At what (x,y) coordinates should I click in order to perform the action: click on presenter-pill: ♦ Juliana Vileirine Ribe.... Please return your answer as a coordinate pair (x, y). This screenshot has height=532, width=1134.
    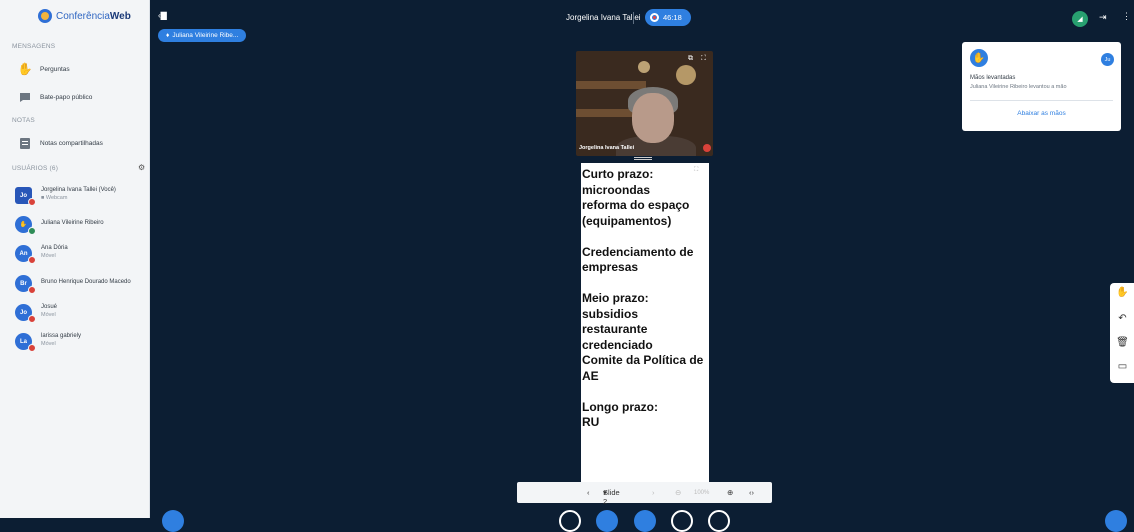
    Looking at the image, I should click on (202, 35).